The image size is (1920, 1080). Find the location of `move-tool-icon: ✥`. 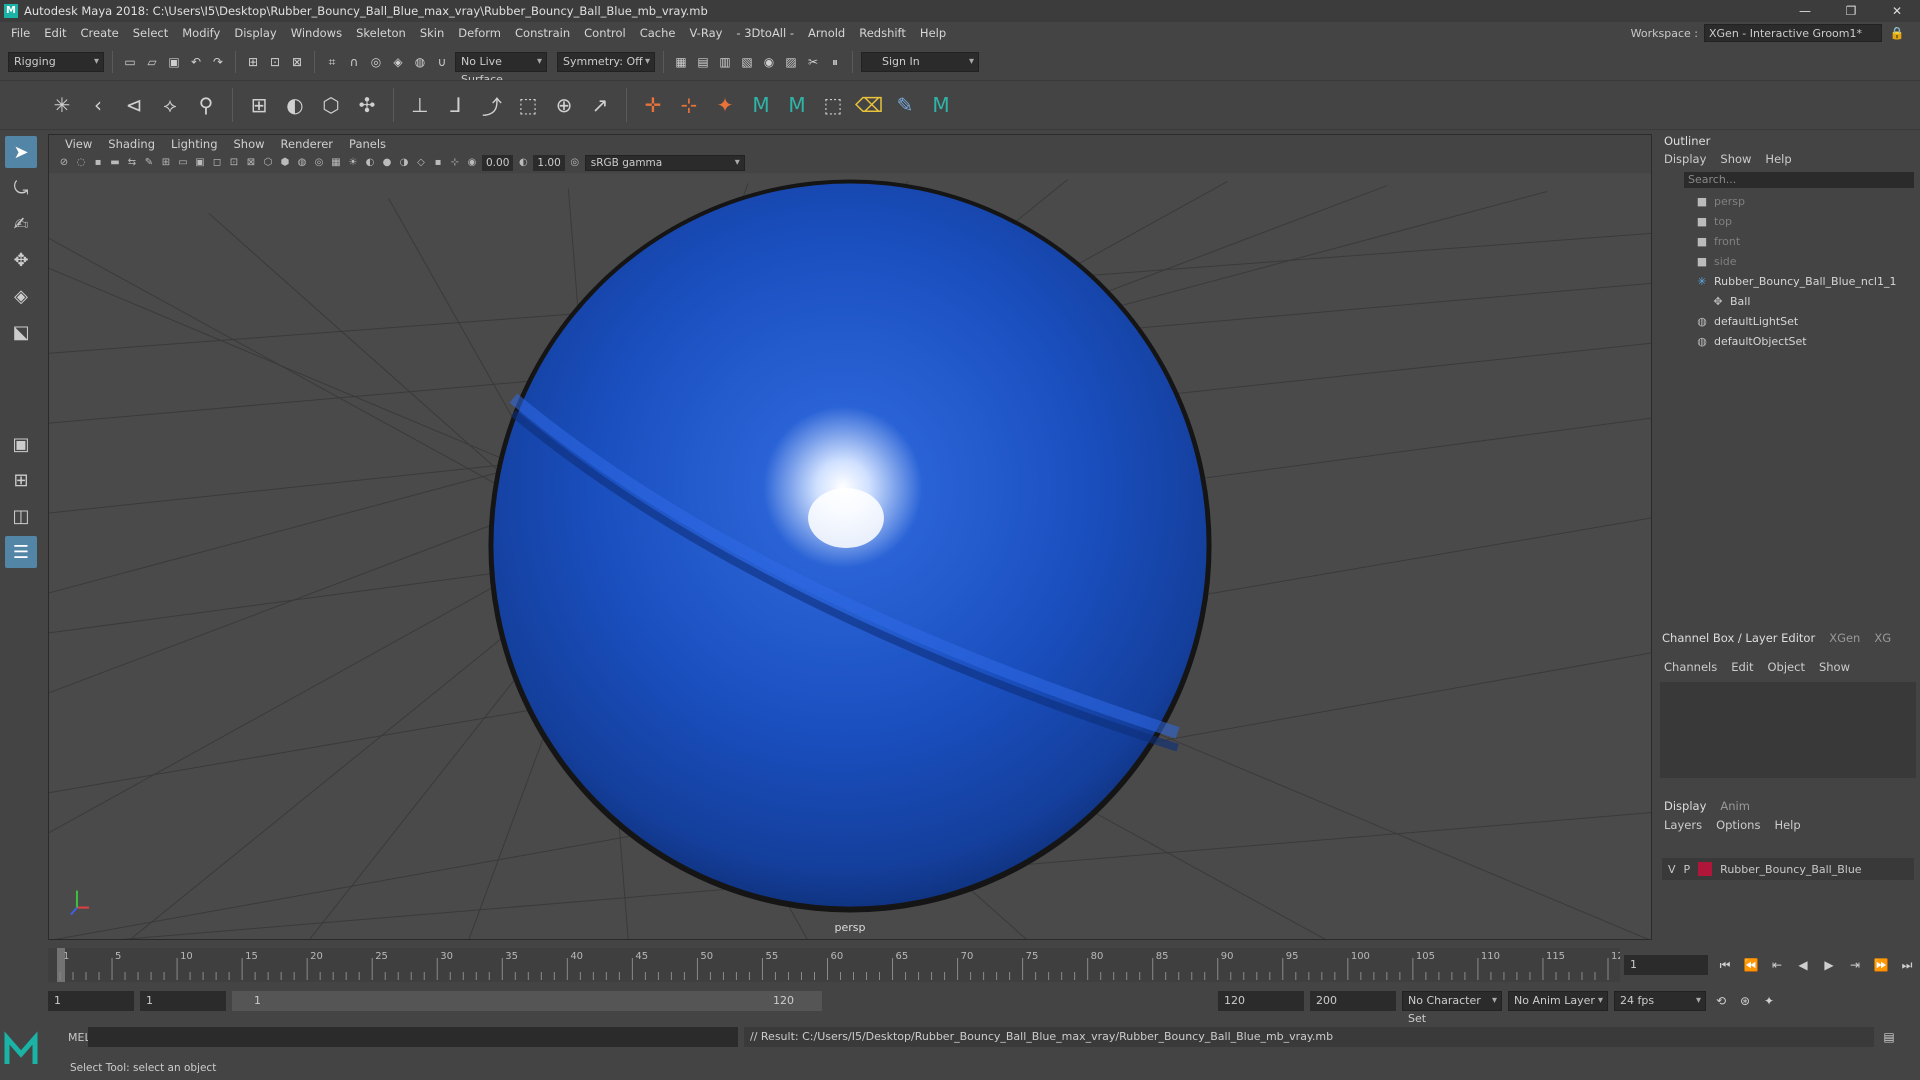

move-tool-icon: ✥ is located at coordinates (21, 260).